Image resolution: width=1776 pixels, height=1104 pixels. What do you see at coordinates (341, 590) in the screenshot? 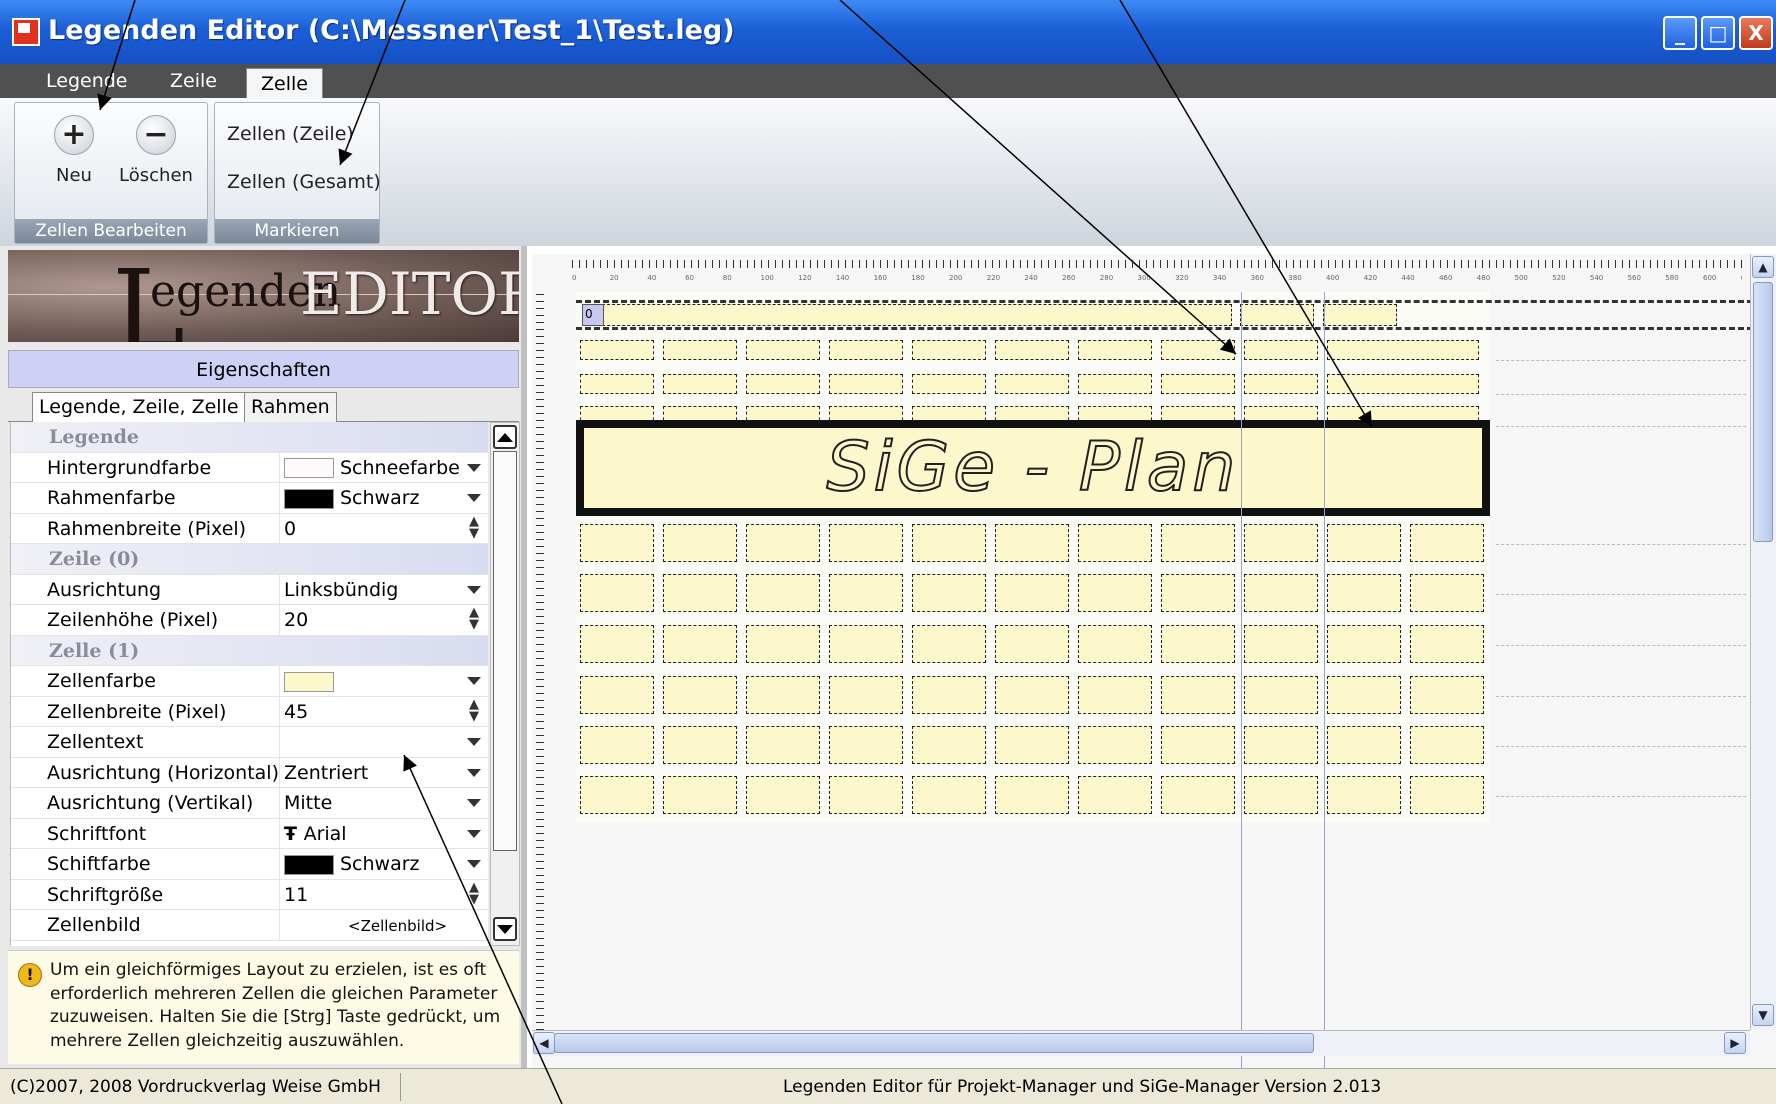
I see `property-value: Linksbündig` at bounding box center [341, 590].